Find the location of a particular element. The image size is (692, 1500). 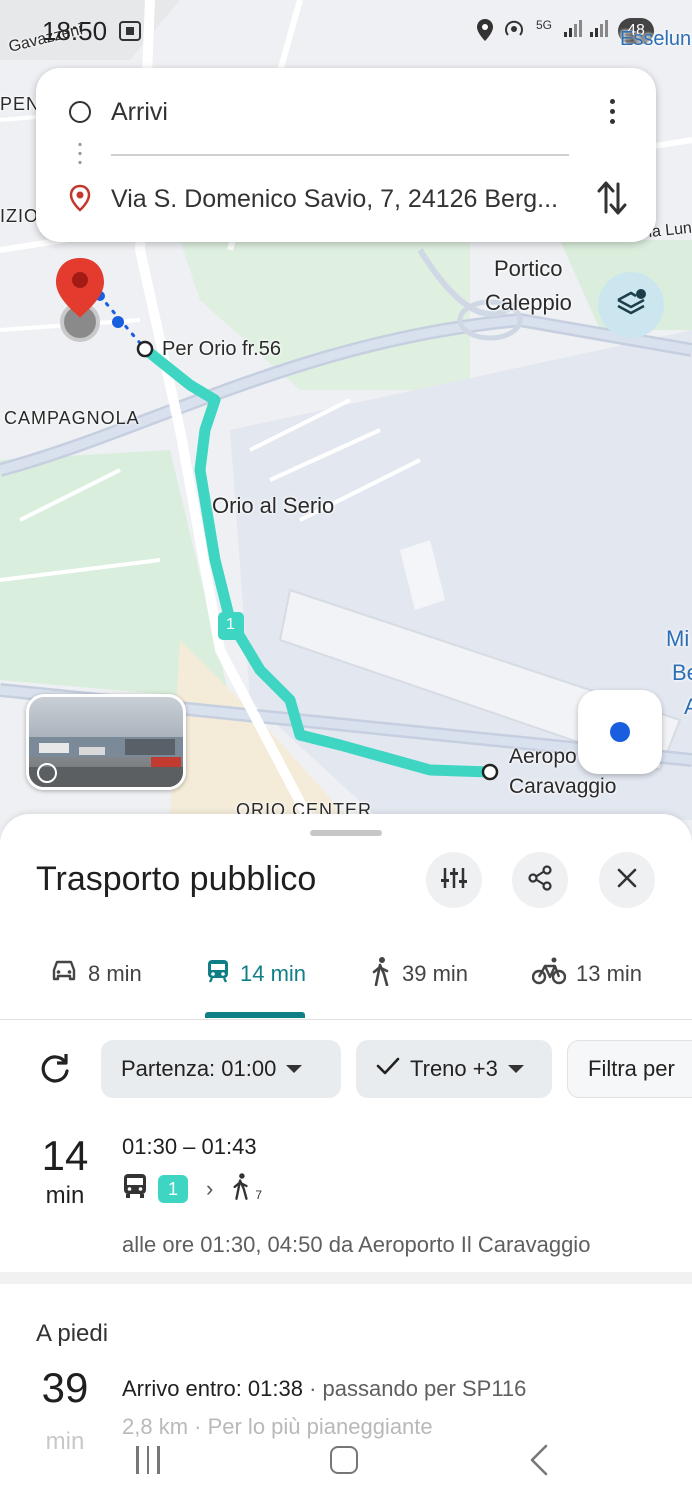

route-dots-connector is located at coordinates (80, 154).